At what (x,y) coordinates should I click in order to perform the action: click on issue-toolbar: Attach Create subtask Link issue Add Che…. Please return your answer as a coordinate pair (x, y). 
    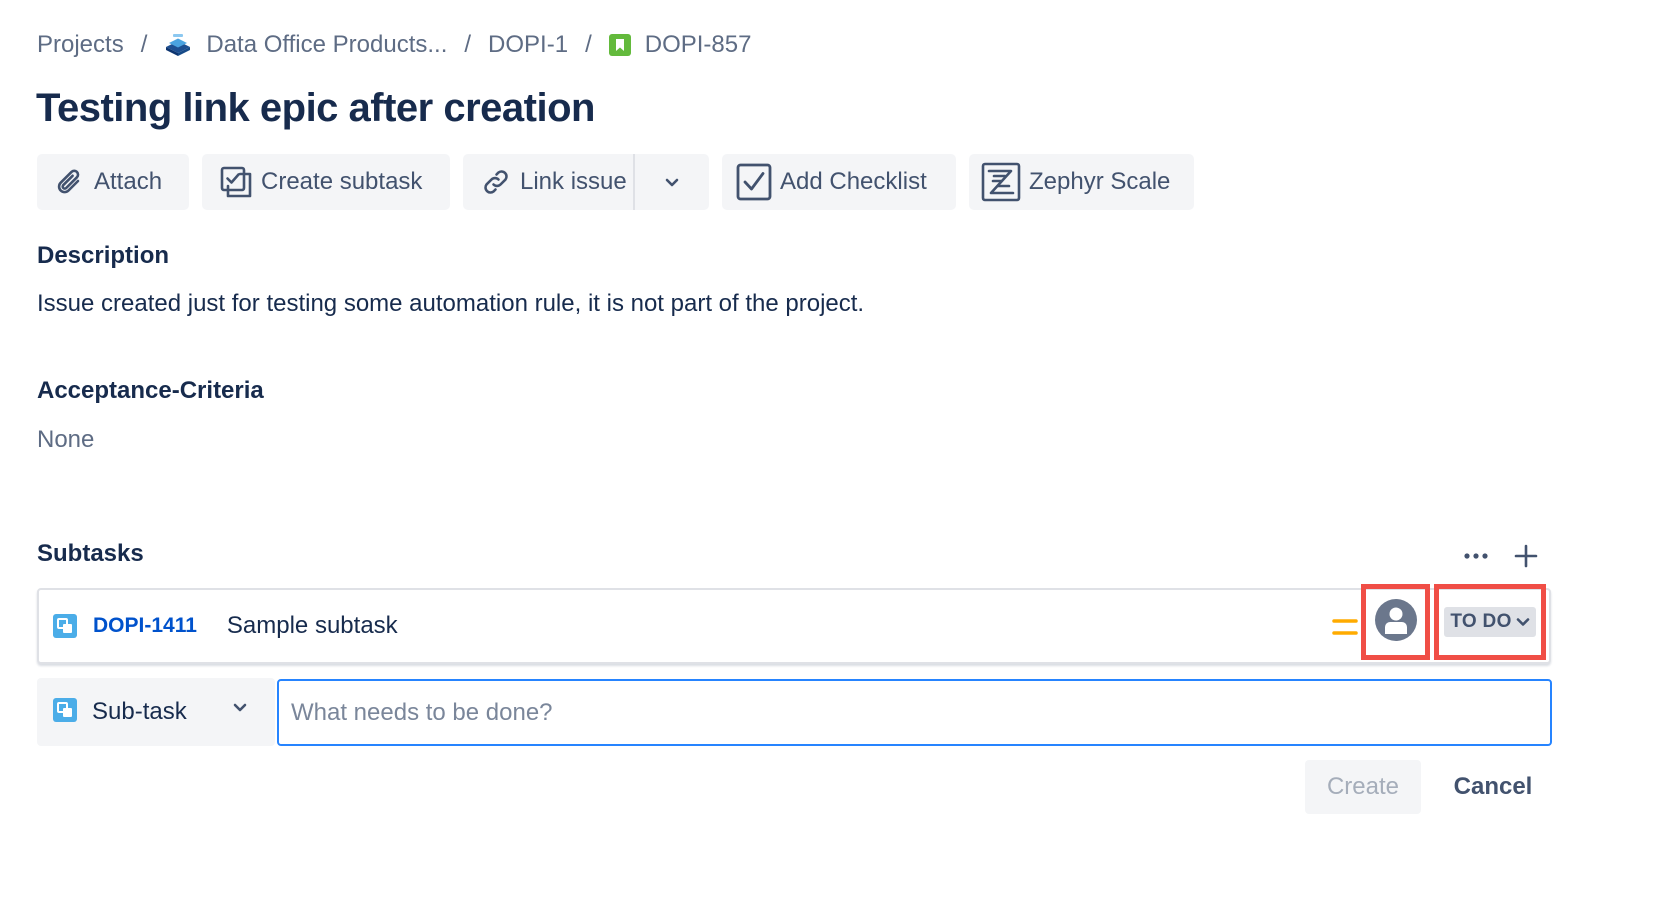
    Looking at the image, I should click on (615, 182).